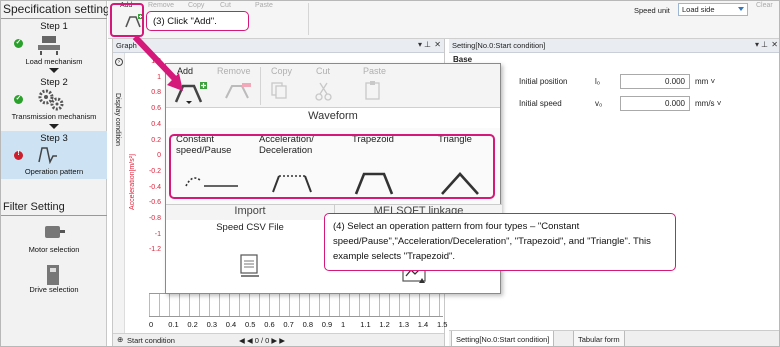  What do you see at coordinates (250, 227) in the screenshot?
I see `speed-csv-file-button: Speed CSV File` at bounding box center [250, 227].